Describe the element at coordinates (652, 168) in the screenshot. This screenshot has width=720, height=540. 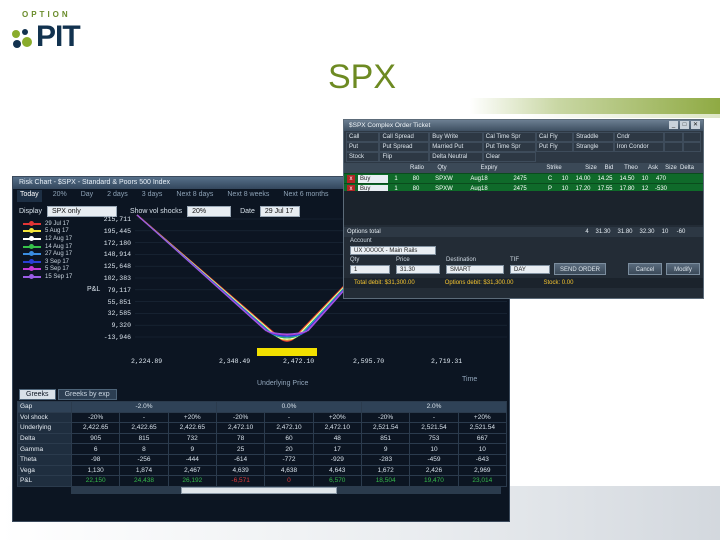
I see `leg-header: Ask` at that location.